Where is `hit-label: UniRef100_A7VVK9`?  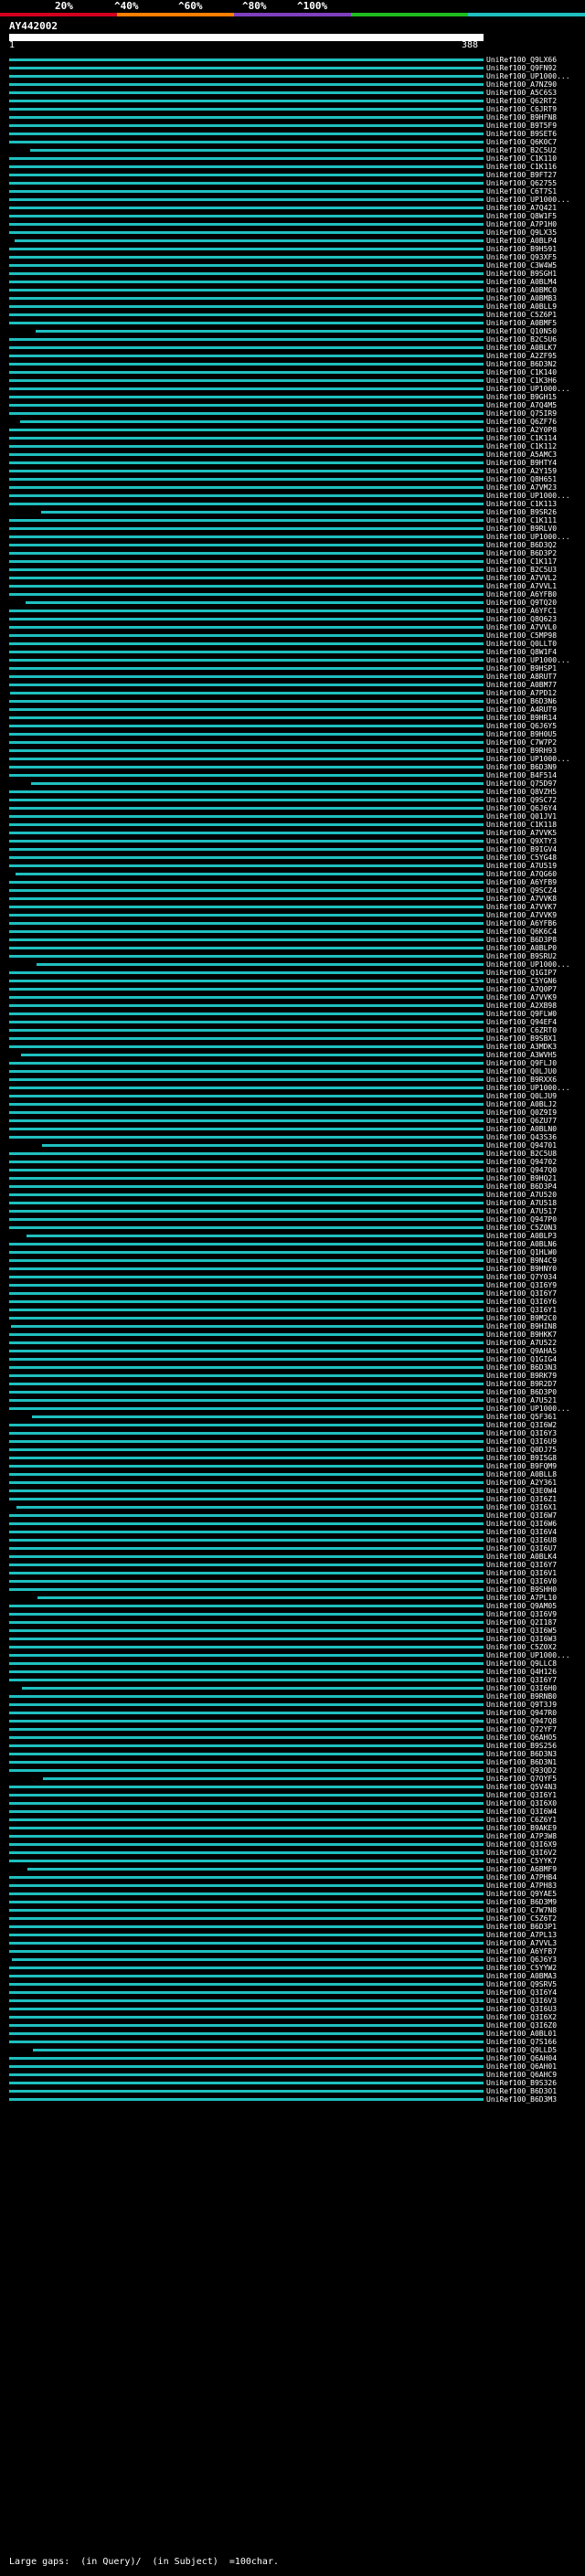
hit-label: UniRef100_A7VVK9 is located at coordinates (521, 997).